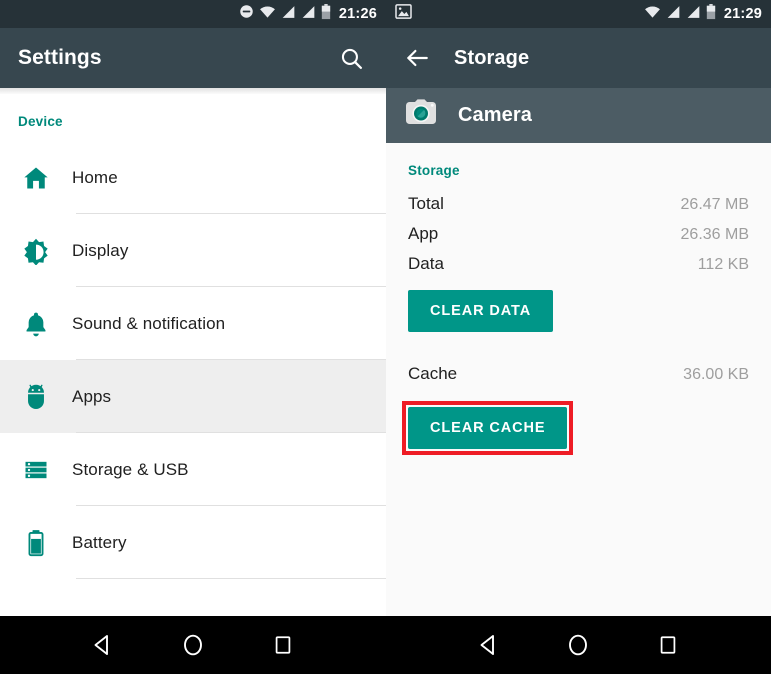  What do you see at coordinates (193, 14) in the screenshot?
I see `left-status-bar: 21:26` at bounding box center [193, 14].